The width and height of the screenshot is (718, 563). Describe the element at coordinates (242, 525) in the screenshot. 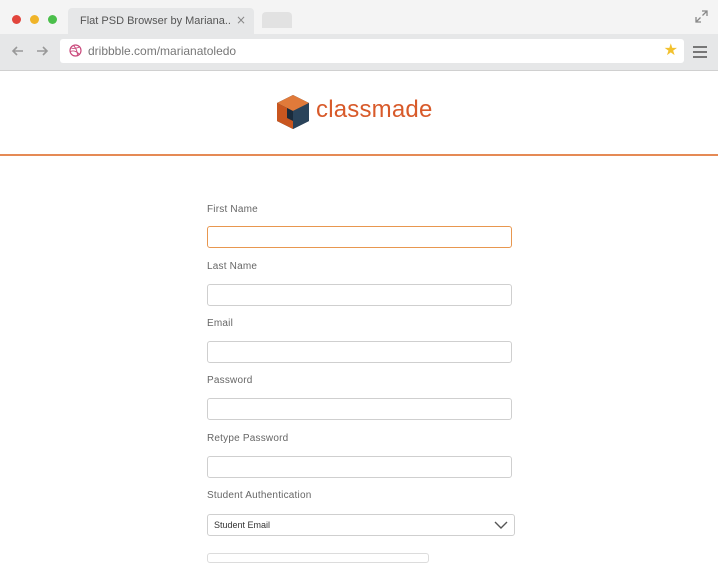

I see `select-value: Student Email` at that location.